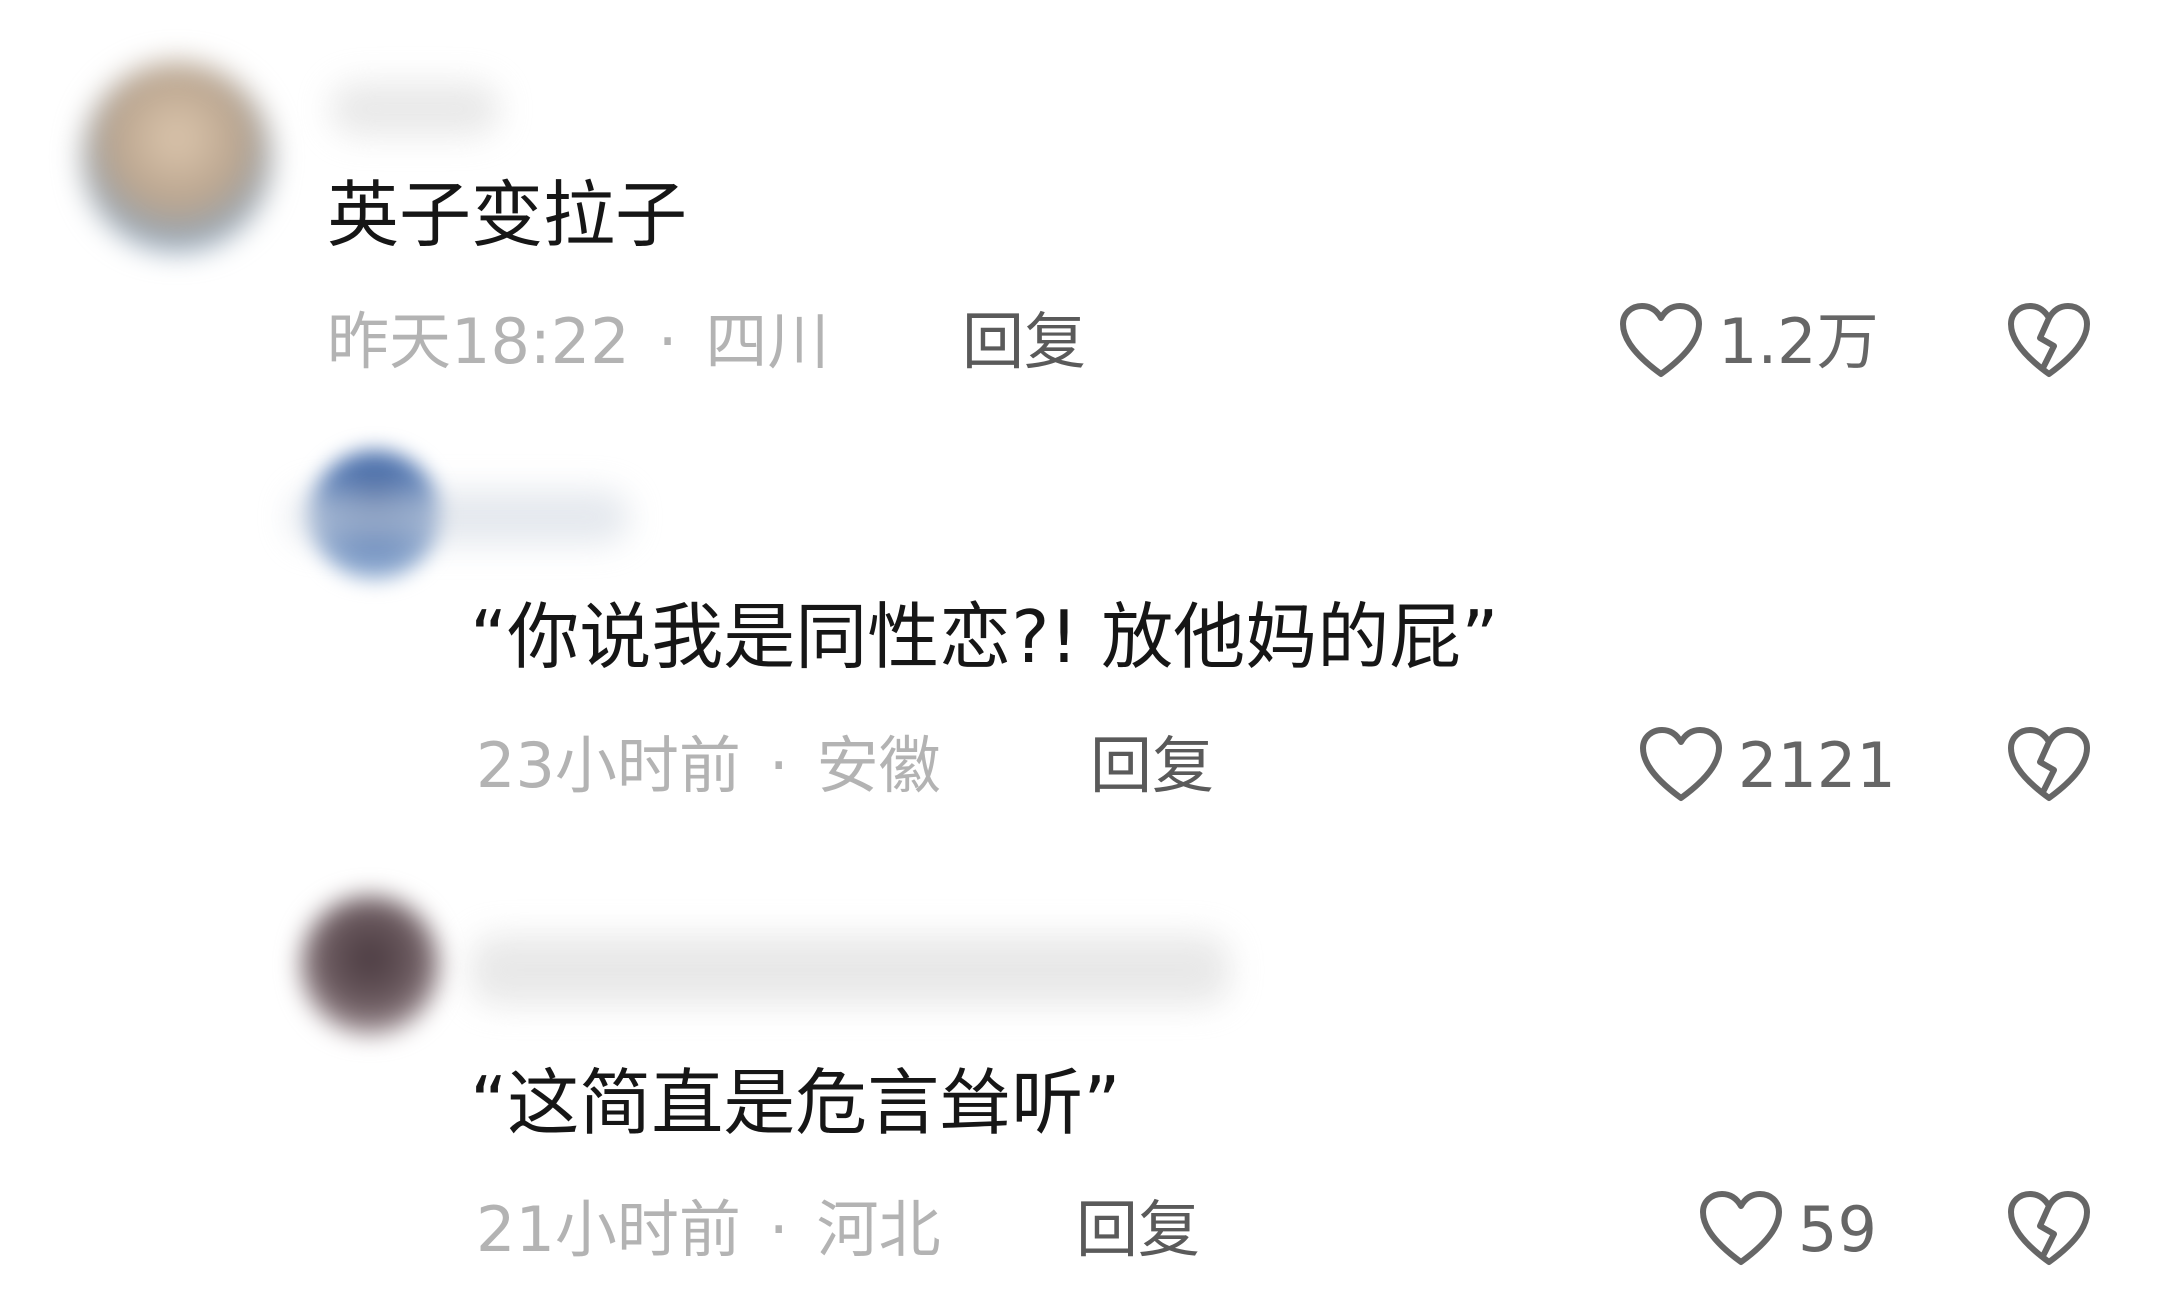 The image size is (2160, 1307). What do you see at coordinates (478, 341) in the screenshot?
I see `comment-time: 昨天18:22` at bounding box center [478, 341].